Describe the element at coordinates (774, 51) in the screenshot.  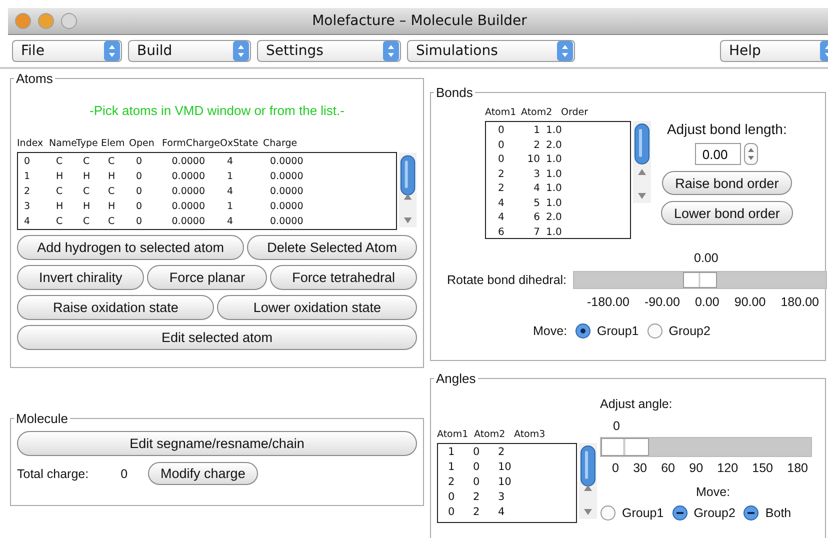
I see `menu-dropdown: Help` at that location.